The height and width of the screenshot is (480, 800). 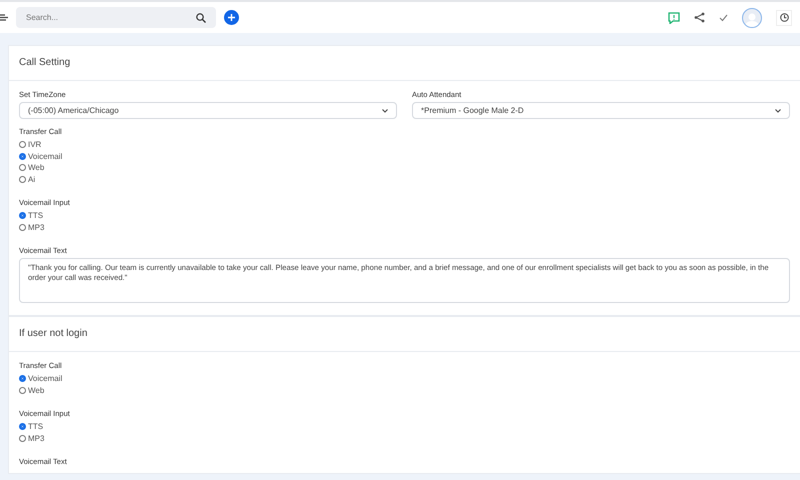 What do you see at coordinates (472, 110) in the screenshot?
I see `select-value: *Premium - Google Male 2-D` at bounding box center [472, 110].